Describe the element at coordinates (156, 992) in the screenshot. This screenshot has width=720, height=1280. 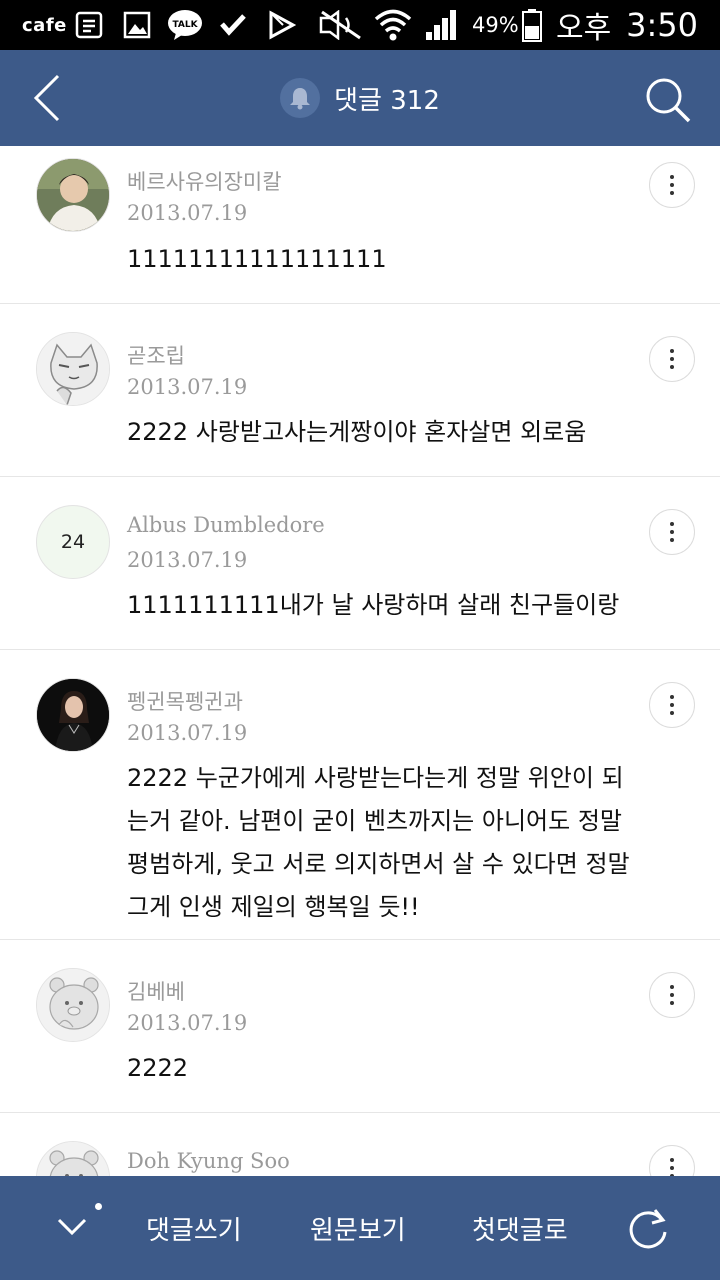
I see `comment-author: 김베베` at that location.